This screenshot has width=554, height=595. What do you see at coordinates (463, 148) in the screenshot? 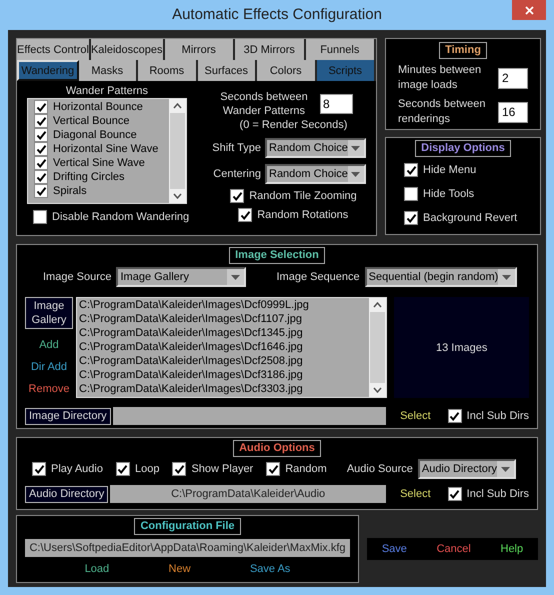
I see `section-title: Display Options` at bounding box center [463, 148].